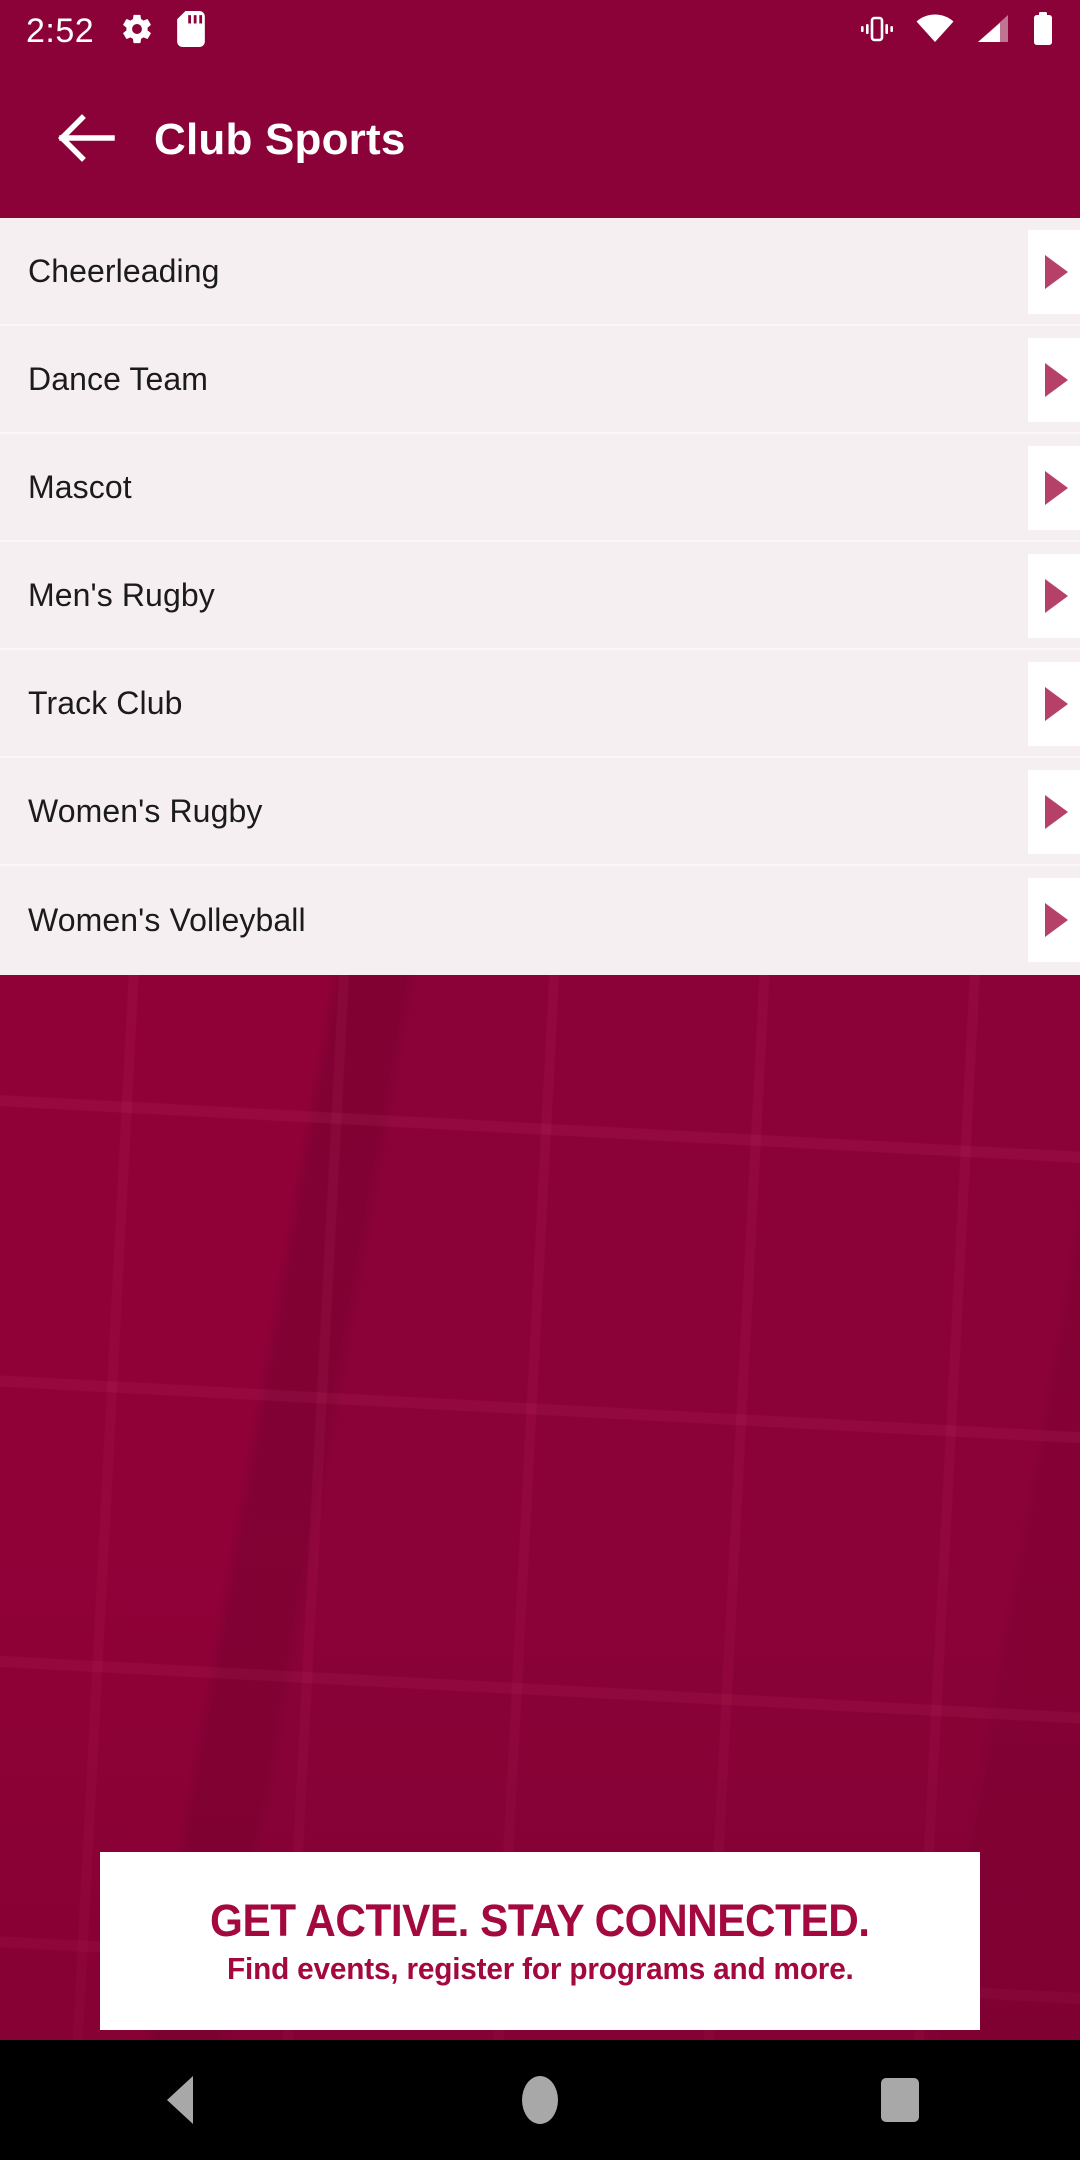 The height and width of the screenshot is (2160, 1080). I want to click on android-nav-bar, so click(540, 2100).